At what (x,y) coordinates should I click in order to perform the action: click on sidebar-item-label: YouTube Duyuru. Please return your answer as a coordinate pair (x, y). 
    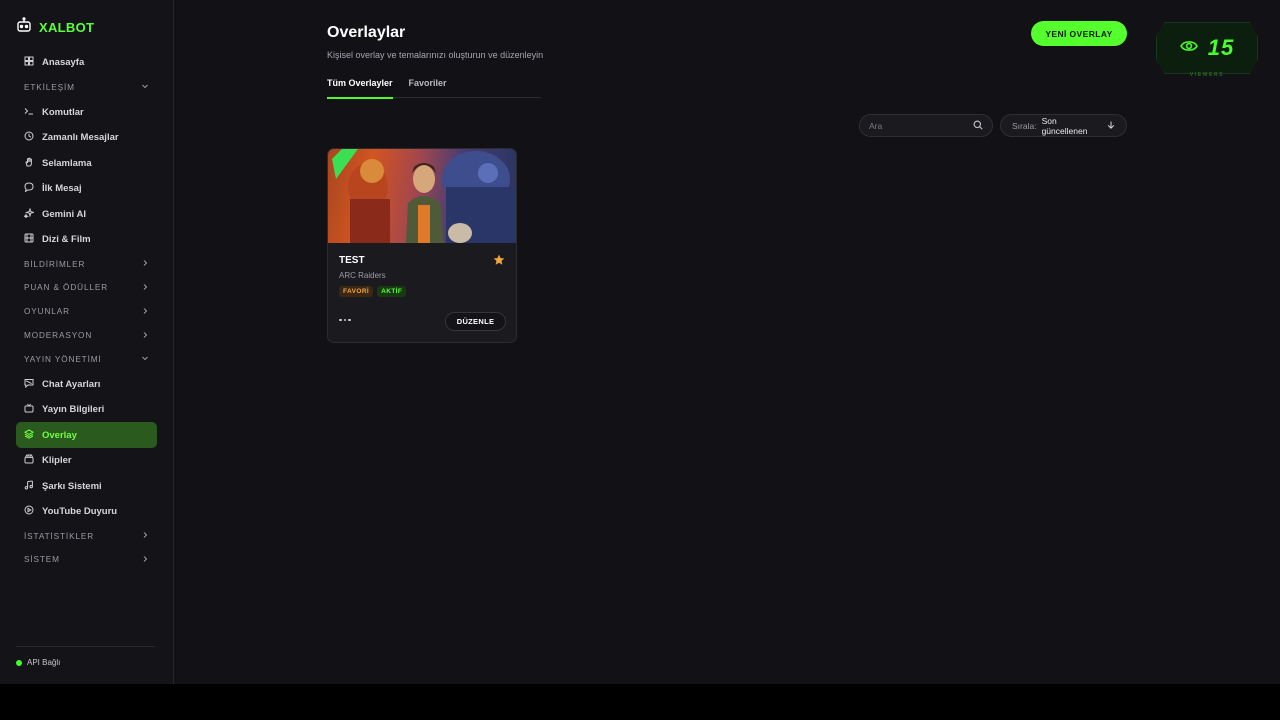
    Looking at the image, I should click on (80, 512).